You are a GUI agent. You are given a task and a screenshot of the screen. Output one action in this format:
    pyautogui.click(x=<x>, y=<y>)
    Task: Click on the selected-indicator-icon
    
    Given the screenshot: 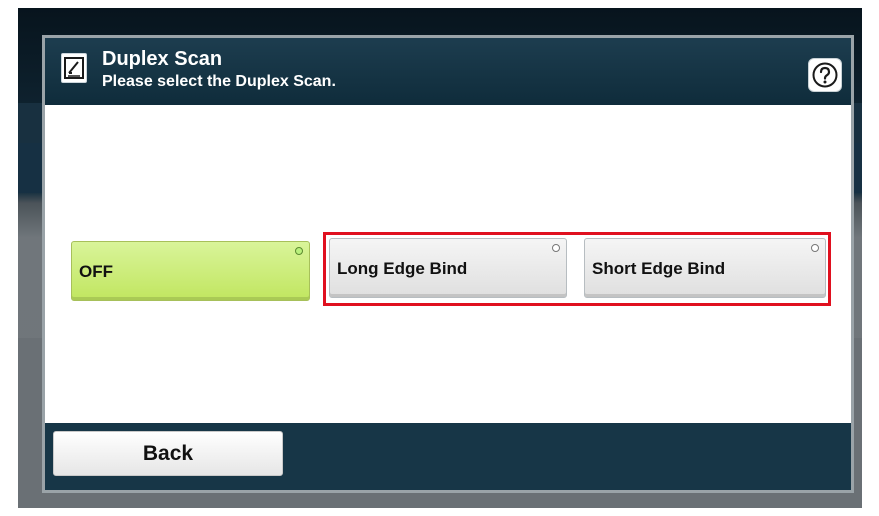 What is the action you would take?
    pyautogui.click(x=299, y=251)
    